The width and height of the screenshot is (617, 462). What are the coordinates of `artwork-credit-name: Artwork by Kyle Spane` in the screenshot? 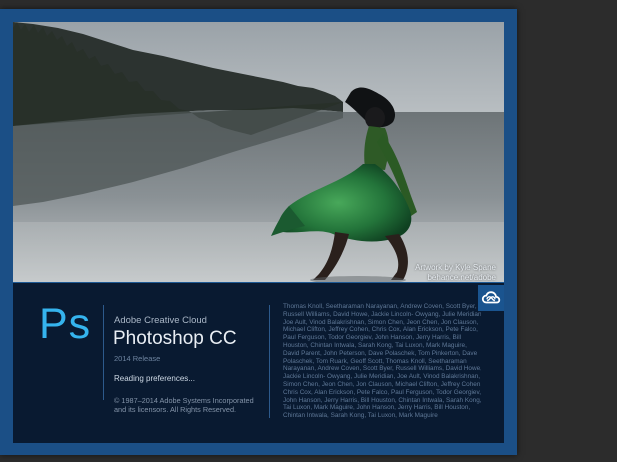 It's located at (455, 267).